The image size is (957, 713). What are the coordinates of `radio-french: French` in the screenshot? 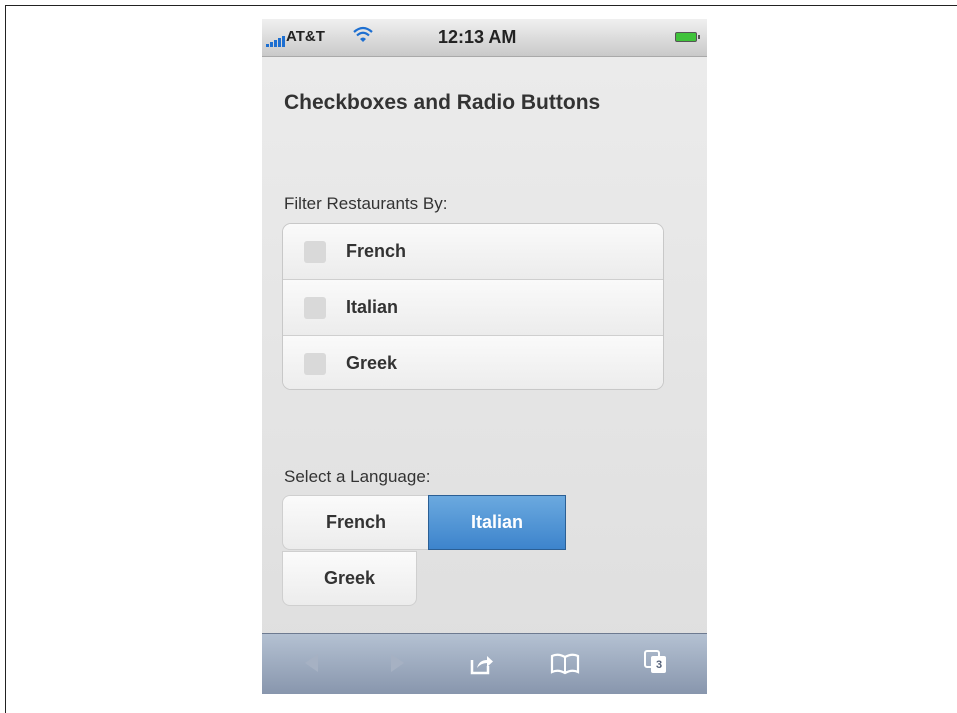 It's located at (355, 522).